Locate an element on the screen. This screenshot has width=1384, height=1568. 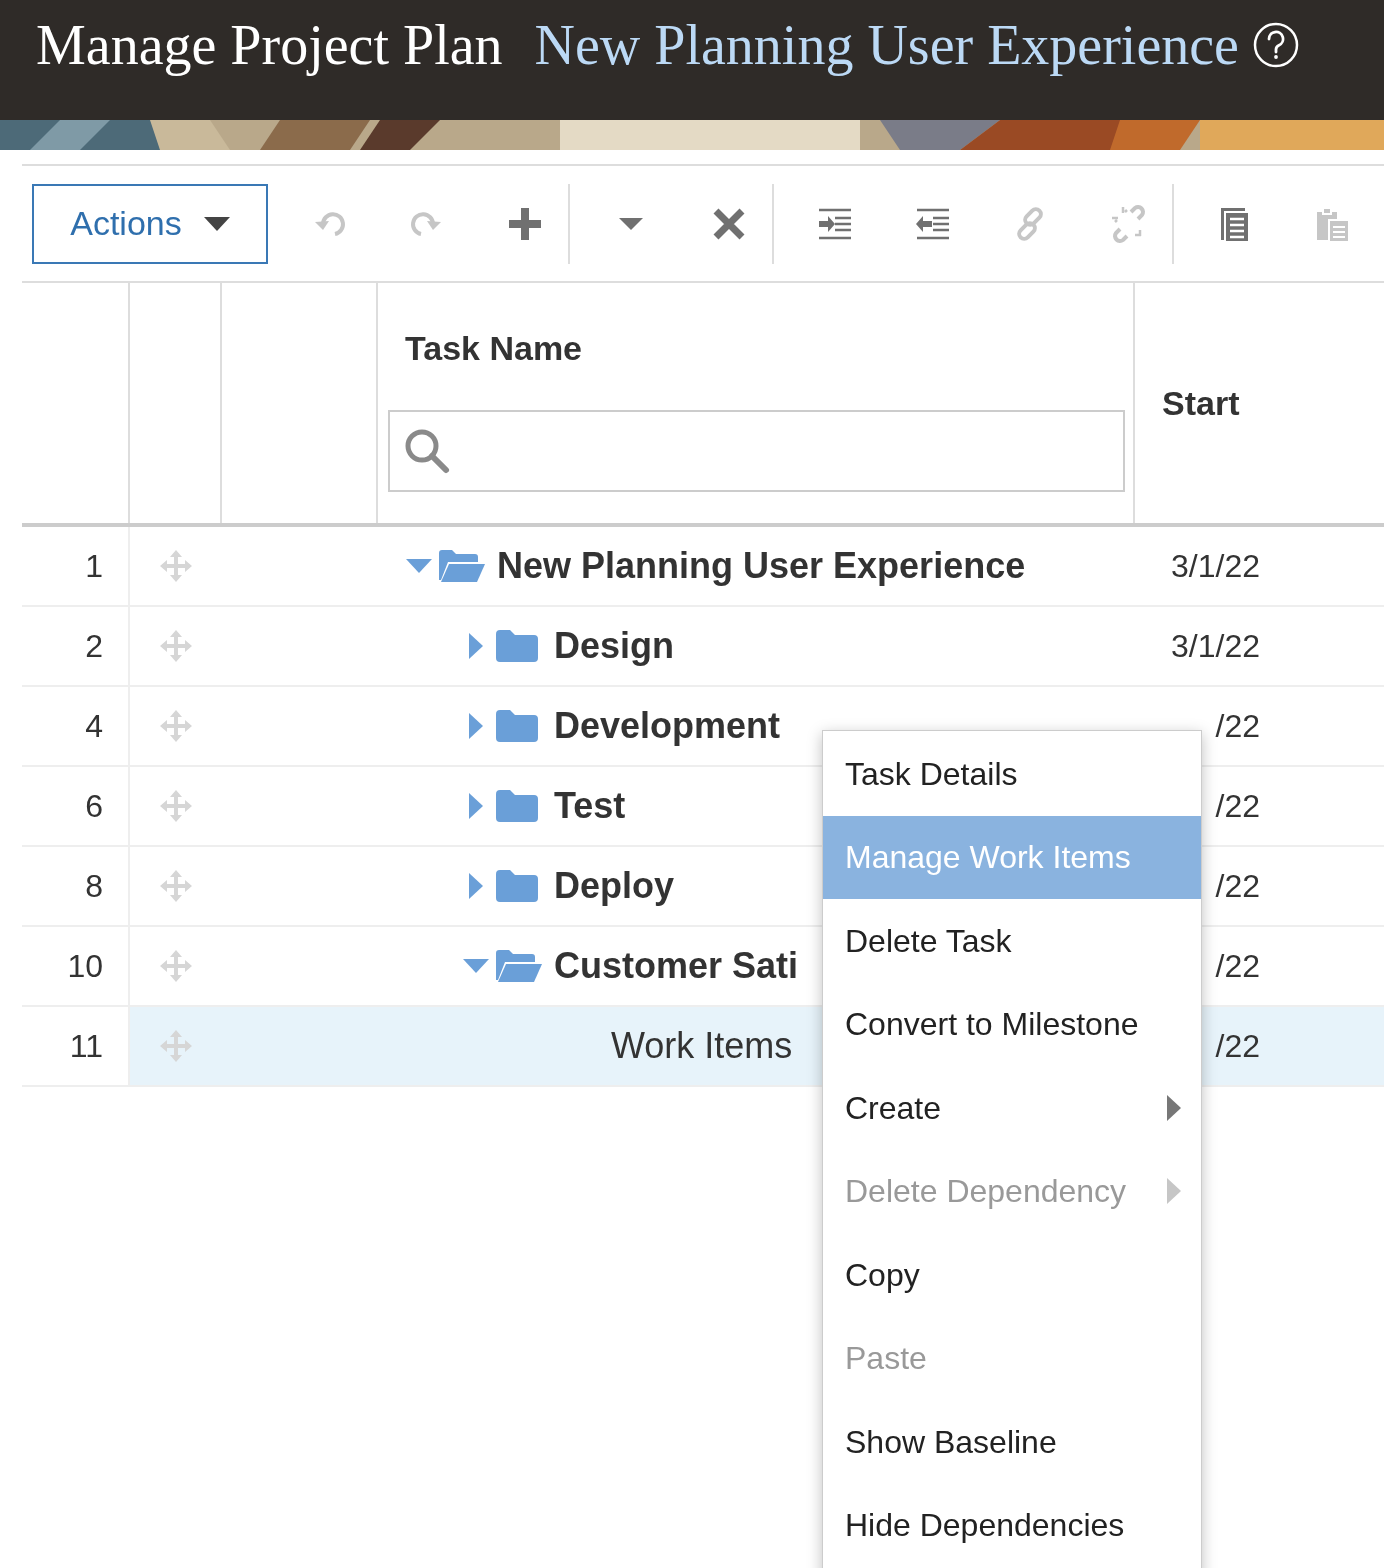
task-name: Customer Sati is located at coordinates (676, 966).